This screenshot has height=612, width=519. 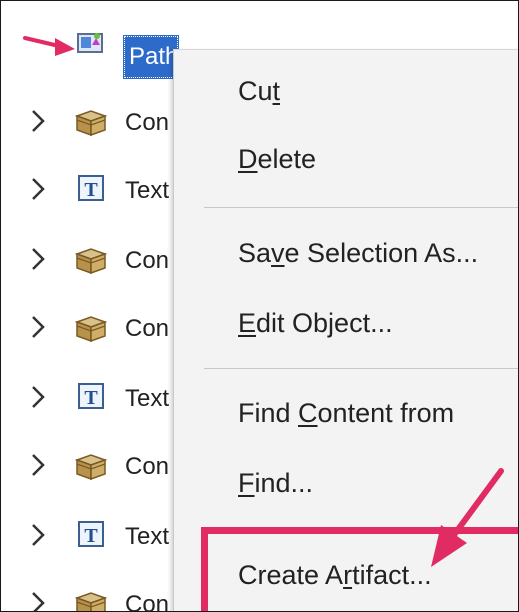 I want to click on menu-item-findcontent-pre: Find, so click(x=268, y=413).